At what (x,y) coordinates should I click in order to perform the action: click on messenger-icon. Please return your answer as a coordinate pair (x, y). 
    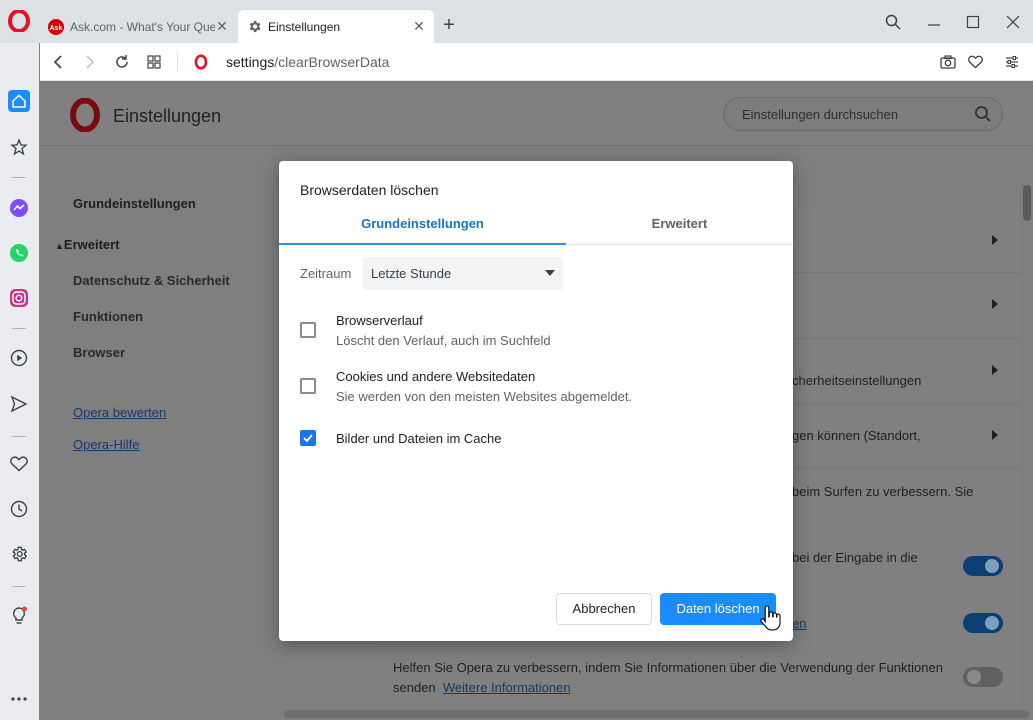
    Looking at the image, I should click on (19, 208).